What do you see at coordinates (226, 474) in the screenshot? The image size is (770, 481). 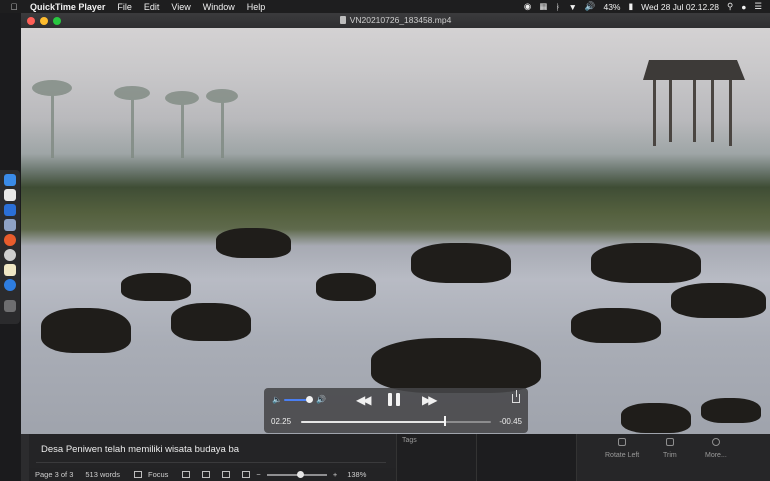 I see `outline-icon` at bounding box center [226, 474].